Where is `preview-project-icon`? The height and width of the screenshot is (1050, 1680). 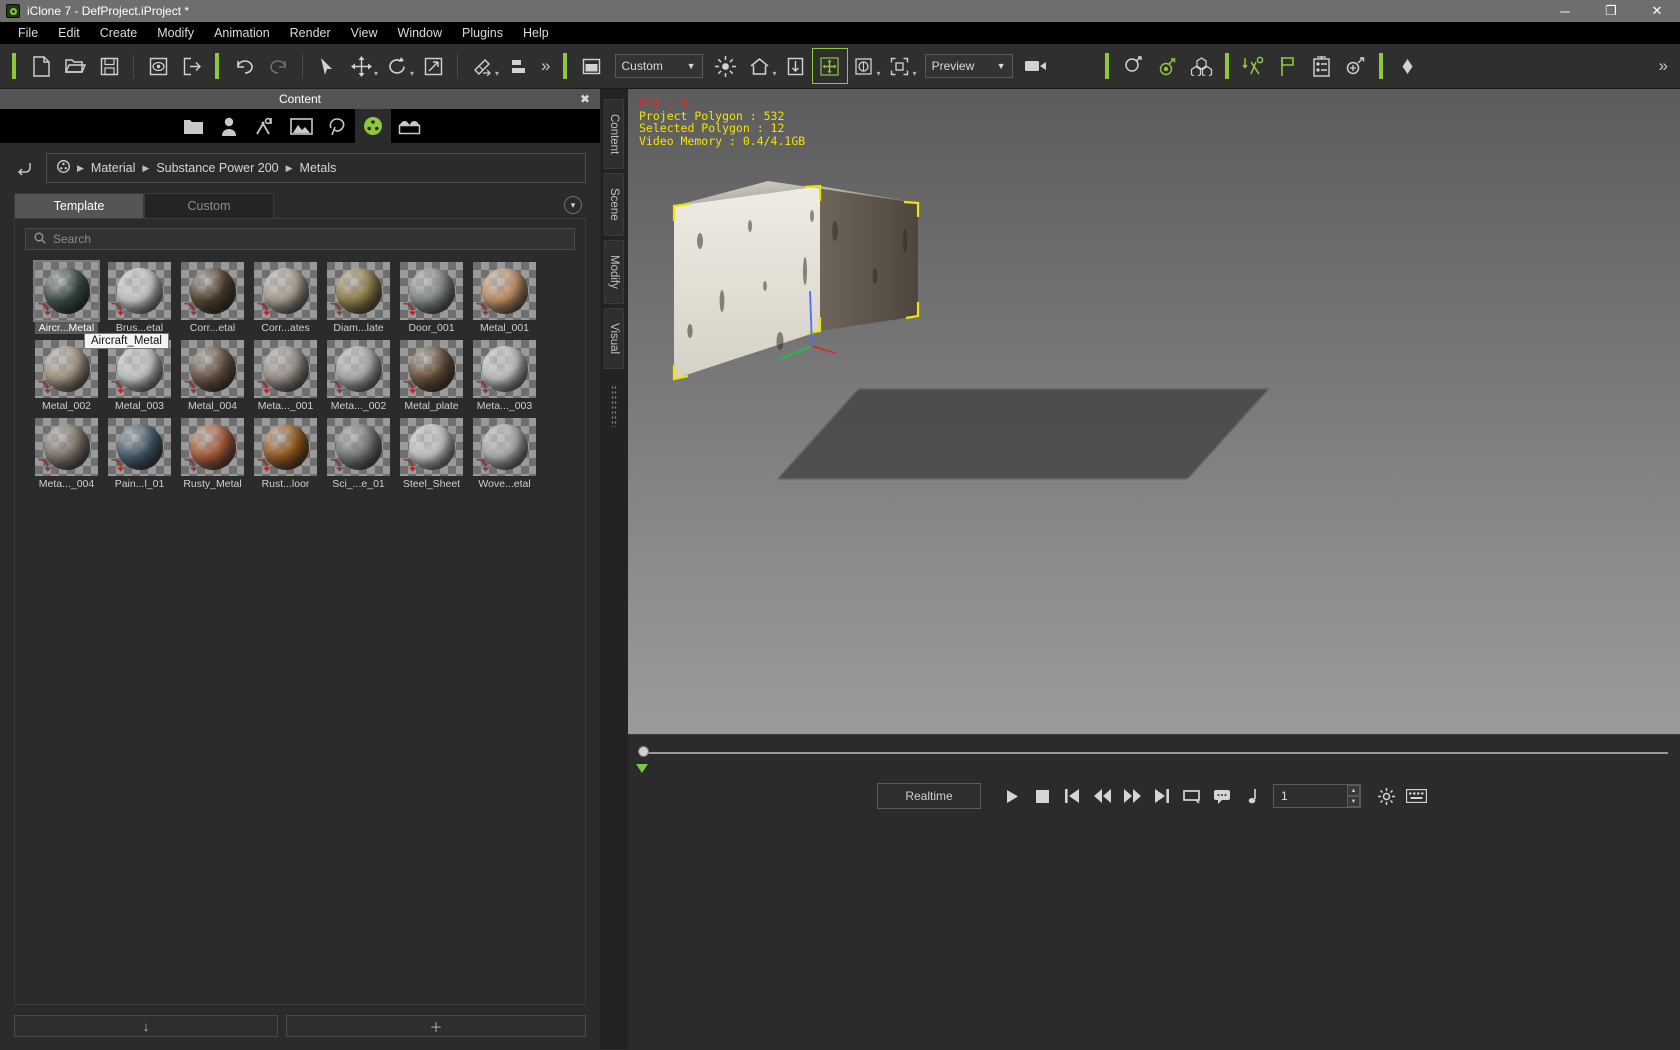
preview-project-icon is located at coordinates (158, 66).